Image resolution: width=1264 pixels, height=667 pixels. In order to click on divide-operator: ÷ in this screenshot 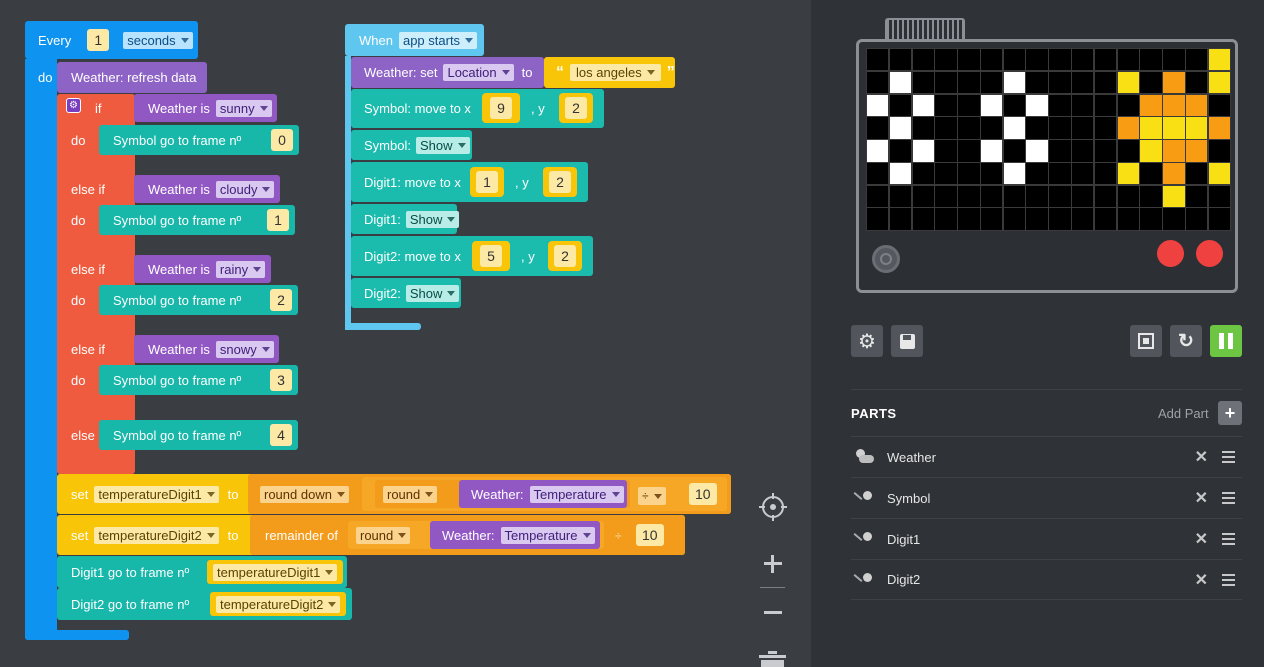, I will do `click(652, 496)`.